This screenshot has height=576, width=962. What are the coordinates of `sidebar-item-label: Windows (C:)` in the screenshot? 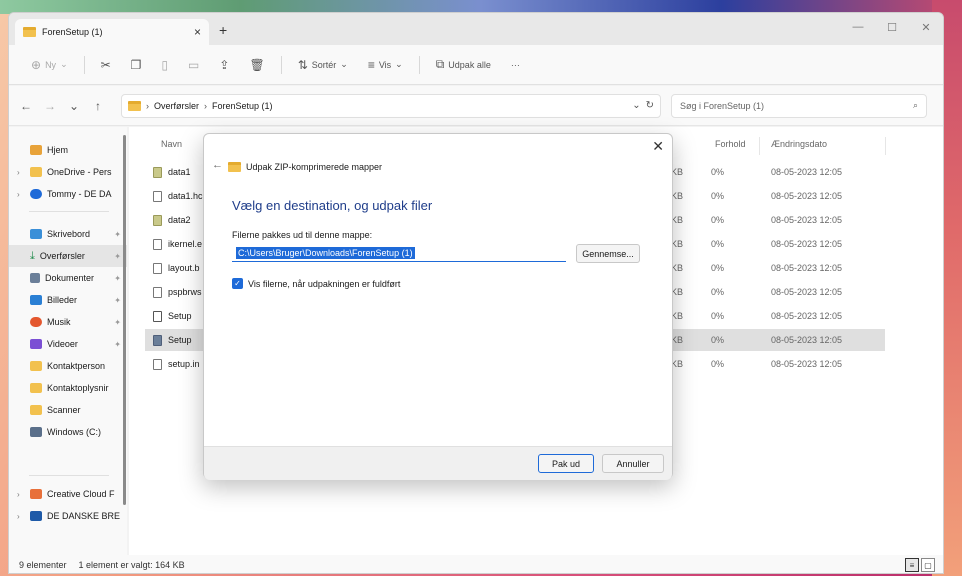 It's located at (74, 432).